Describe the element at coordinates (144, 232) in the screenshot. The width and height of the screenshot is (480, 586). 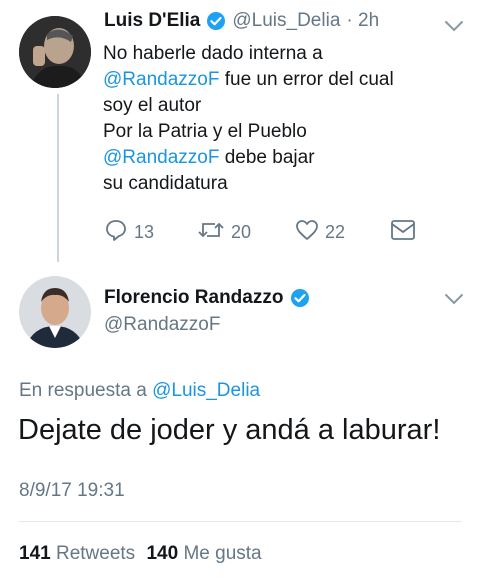
I see `reply-count: 13` at that location.